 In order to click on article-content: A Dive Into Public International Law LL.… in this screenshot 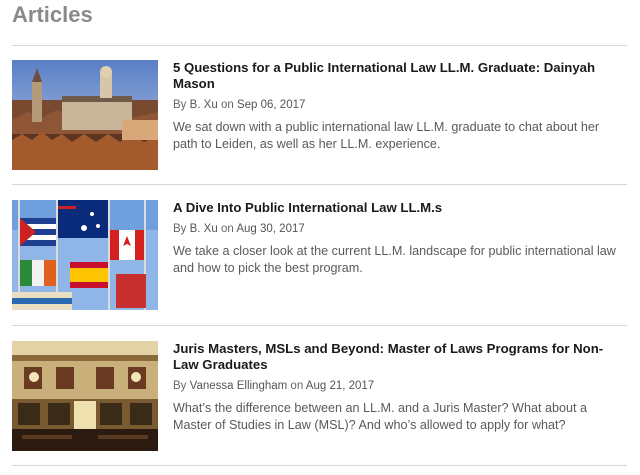, I will do `click(400, 238)`.